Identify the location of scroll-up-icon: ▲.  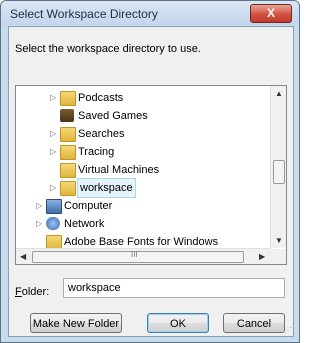
(279, 93).